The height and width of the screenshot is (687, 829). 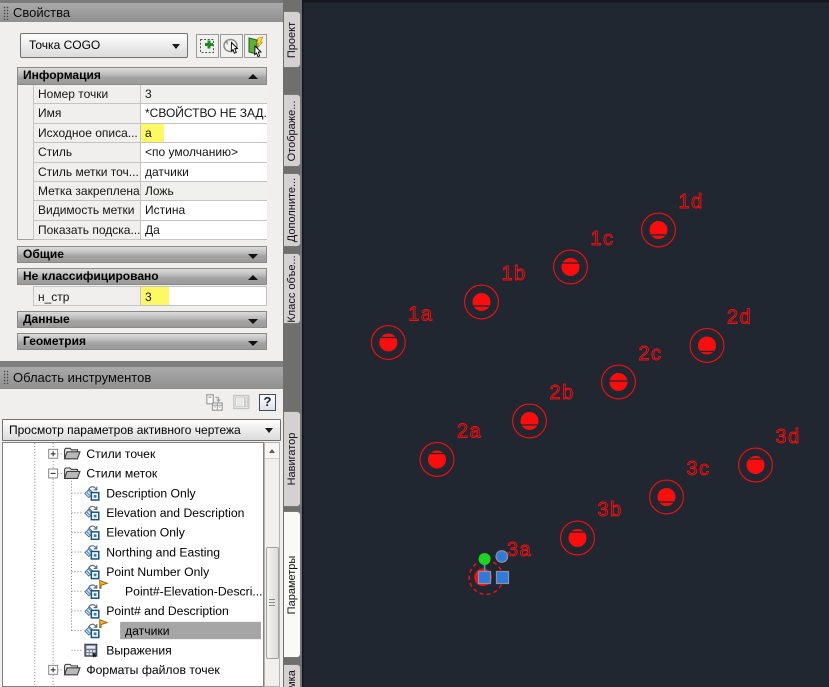 I want to click on svg-text: 2b, so click(x=562, y=393).